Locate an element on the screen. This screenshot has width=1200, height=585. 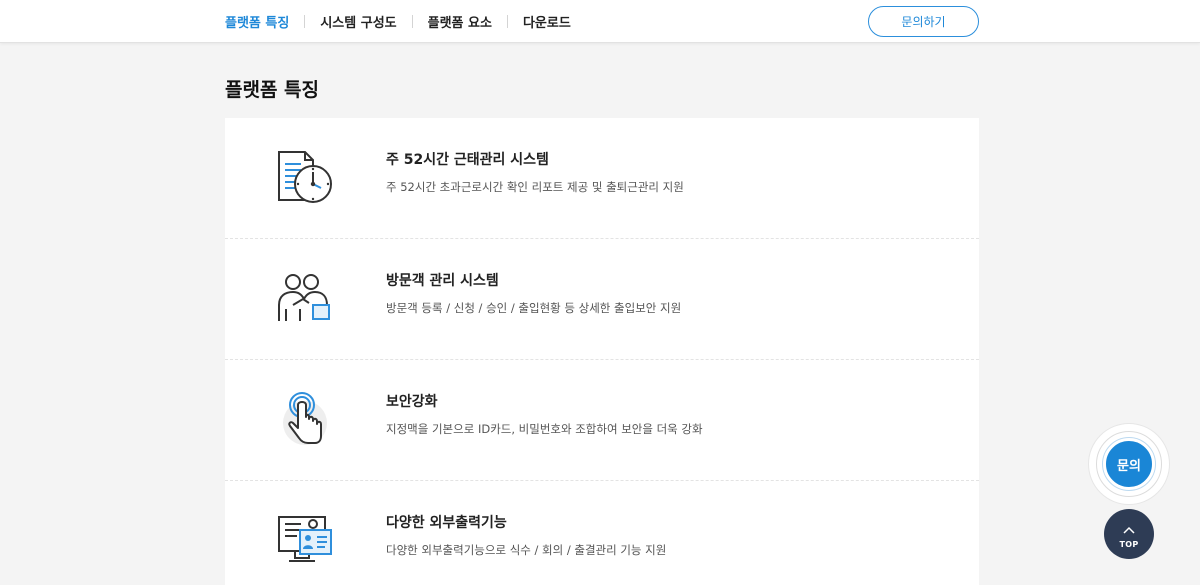
visitors-icon is located at coordinates (305, 299).